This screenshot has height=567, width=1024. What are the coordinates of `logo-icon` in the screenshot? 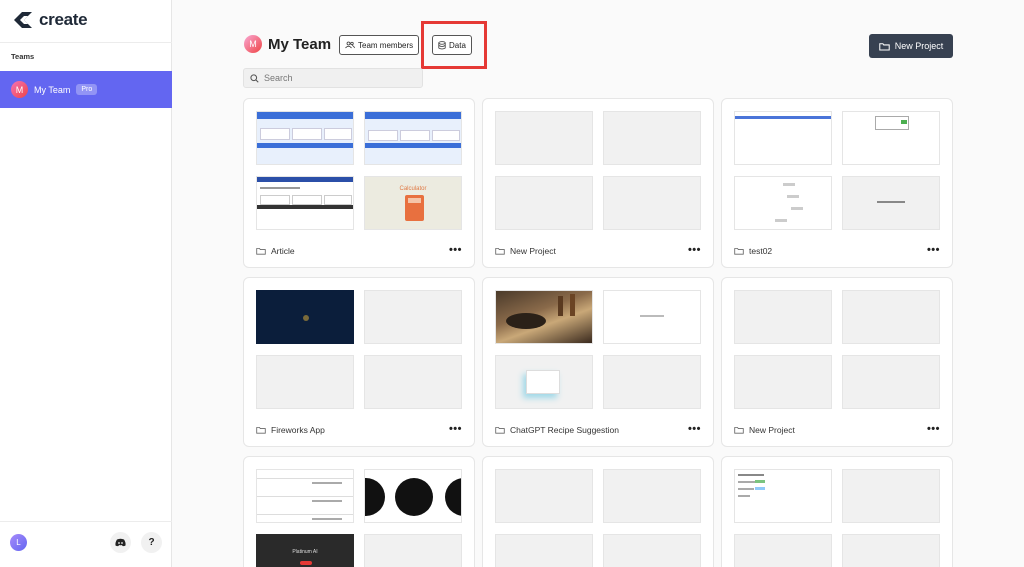 It's located at (23, 20).